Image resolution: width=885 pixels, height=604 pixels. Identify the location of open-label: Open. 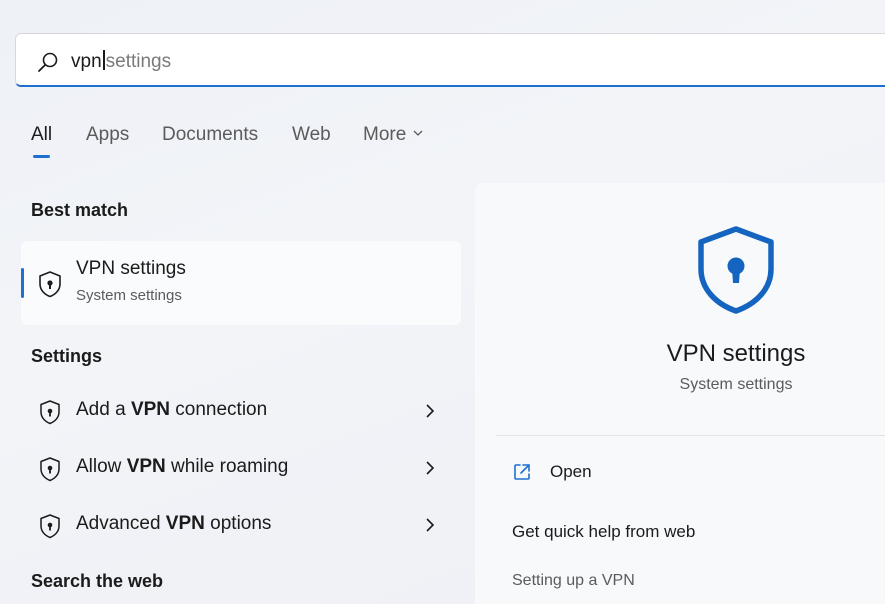
(571, 471).